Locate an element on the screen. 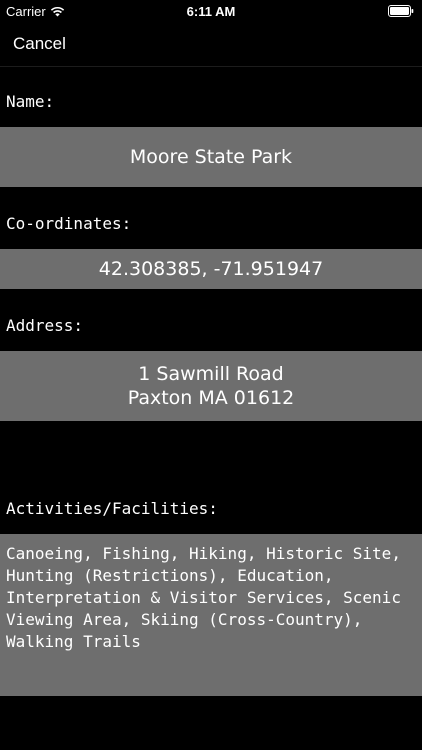  activities-label: Activities/Facilities: is located at coordinates (112, 508).